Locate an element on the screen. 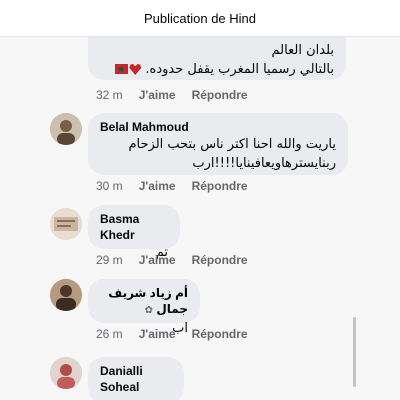 This screenshot has width=400, height=400. comment-meta: 26 m J'aime Répondre is located at coordinates (172, 334).